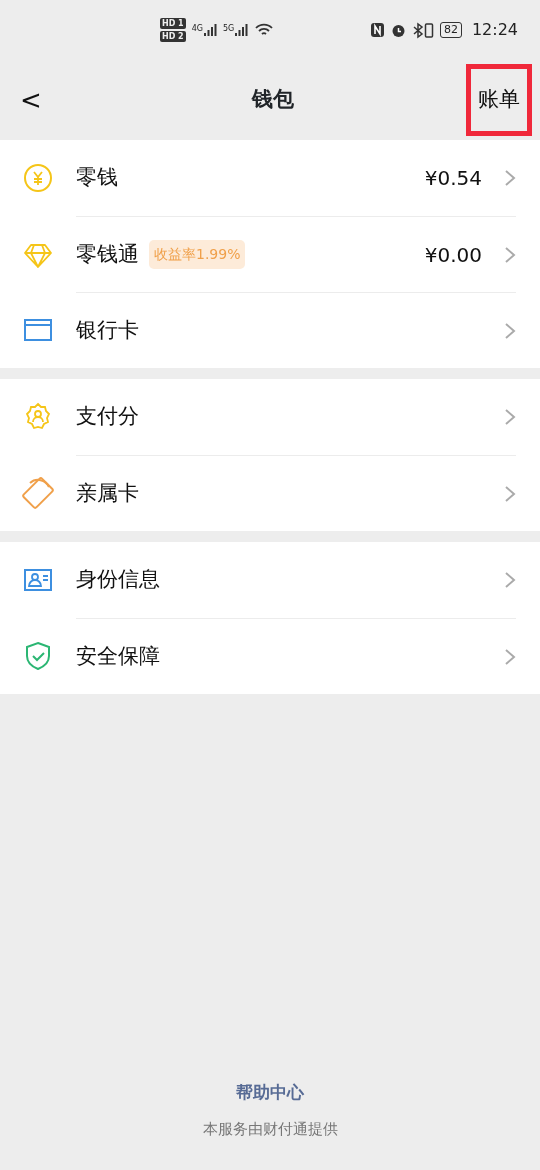  What do you see at coordinates (453, 255) in the screenshot?
I see `item-value: ¥0.00` at bounding box center [453, 255].